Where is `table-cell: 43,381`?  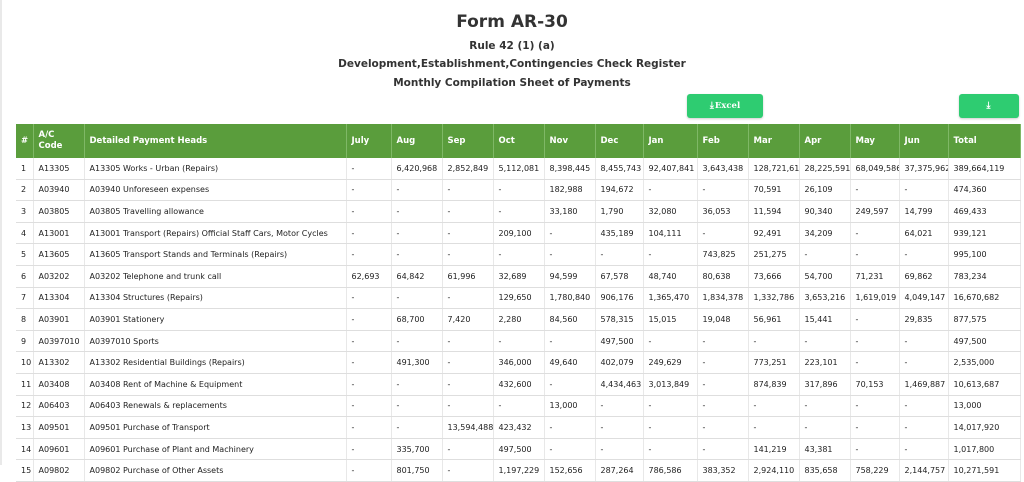
table-cell: 43,381 is located at coordinates (825, 449).